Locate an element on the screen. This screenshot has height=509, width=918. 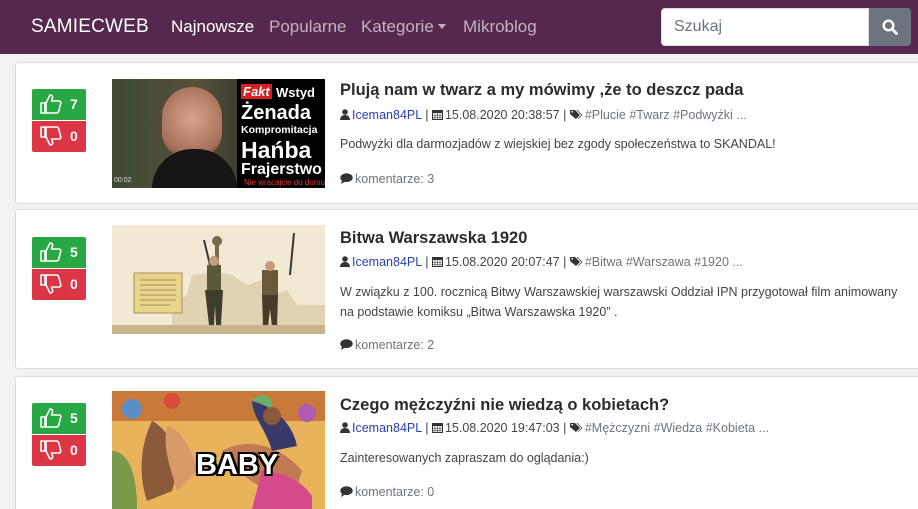
comment-count: komentarze: 3 is located at coordinates (395, 179).